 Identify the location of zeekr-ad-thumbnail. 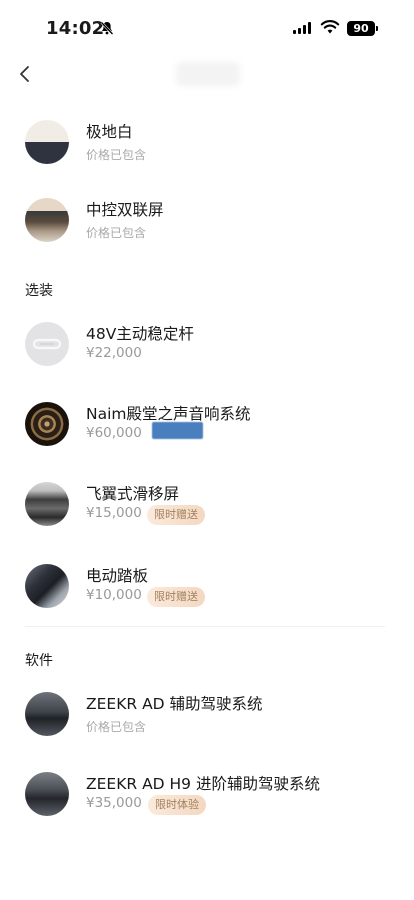
(47, 714).